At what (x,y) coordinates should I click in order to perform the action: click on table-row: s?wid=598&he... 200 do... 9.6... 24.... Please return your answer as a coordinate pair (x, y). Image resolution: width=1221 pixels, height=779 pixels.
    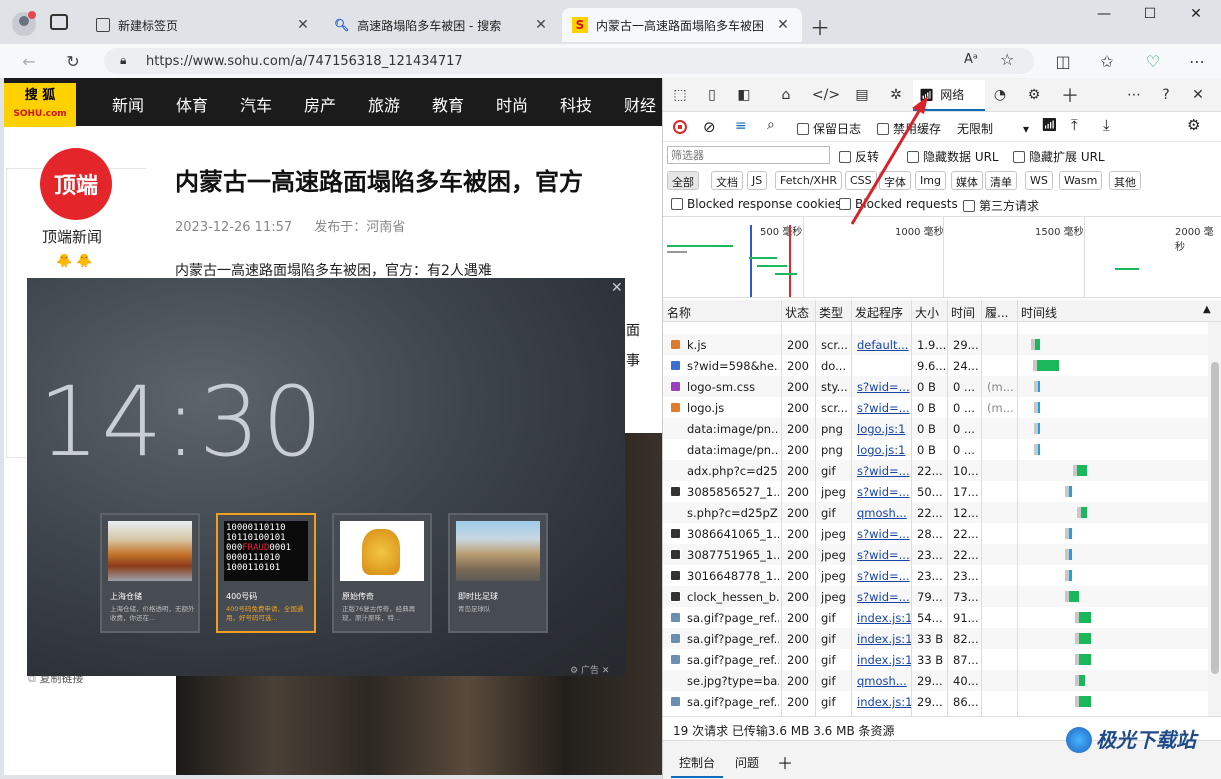
    Looking at the image, I should click on (935, 365).